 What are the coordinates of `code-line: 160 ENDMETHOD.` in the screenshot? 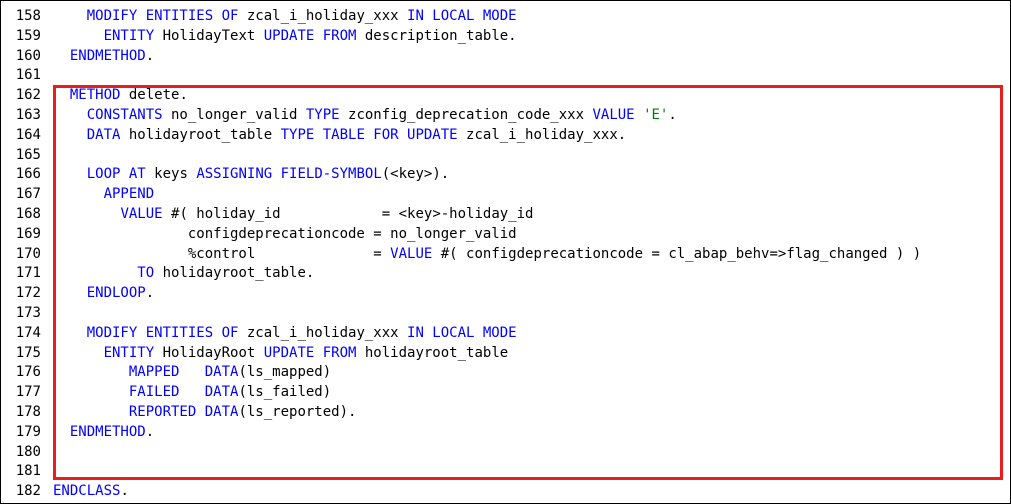 It's located at (505, 57).